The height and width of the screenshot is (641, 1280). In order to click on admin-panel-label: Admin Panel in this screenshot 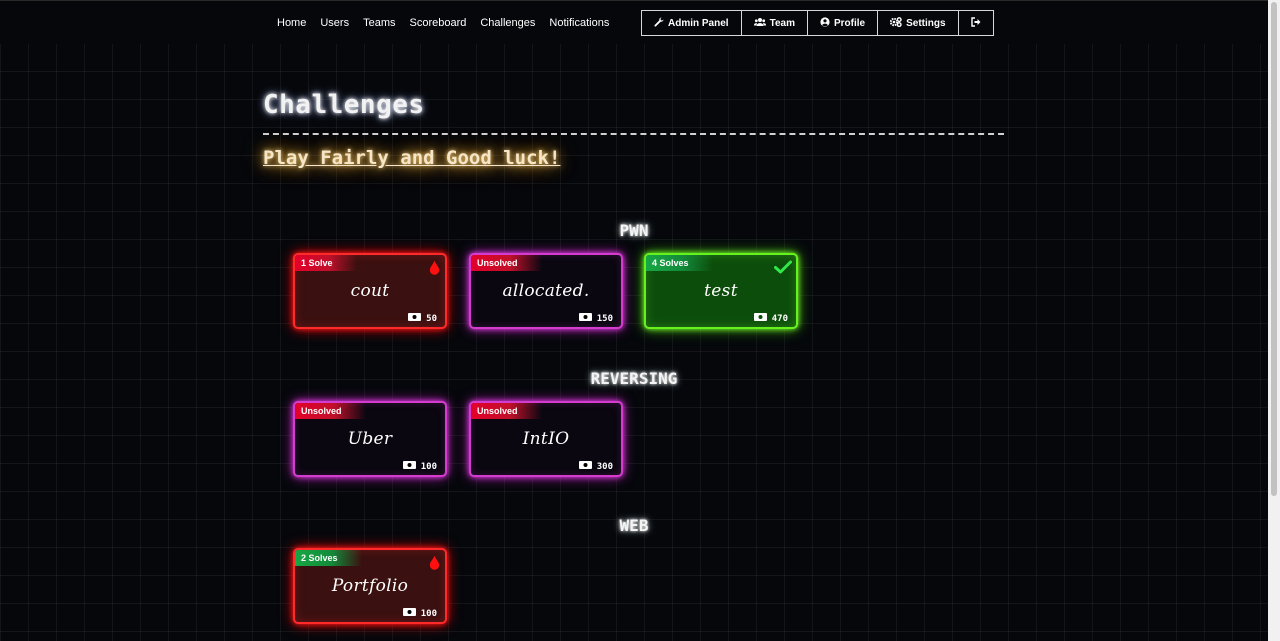, I will do `click(698, 23)`.